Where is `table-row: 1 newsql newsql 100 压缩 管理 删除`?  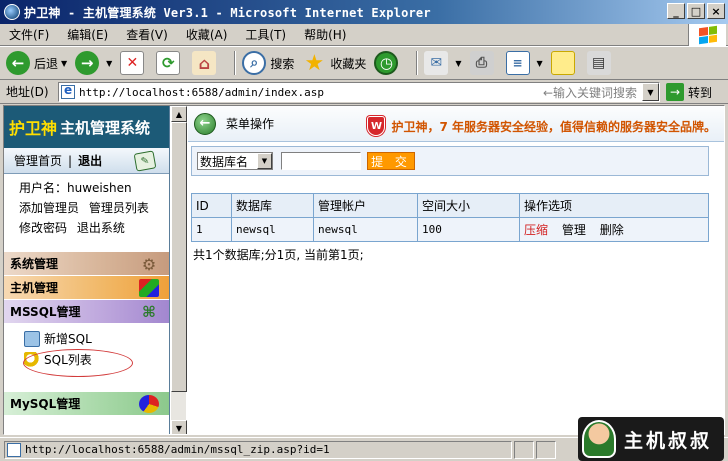
table-row: 1 newsql newsql 100 压缩 管理 删除 is located at coordinates (450, 229).